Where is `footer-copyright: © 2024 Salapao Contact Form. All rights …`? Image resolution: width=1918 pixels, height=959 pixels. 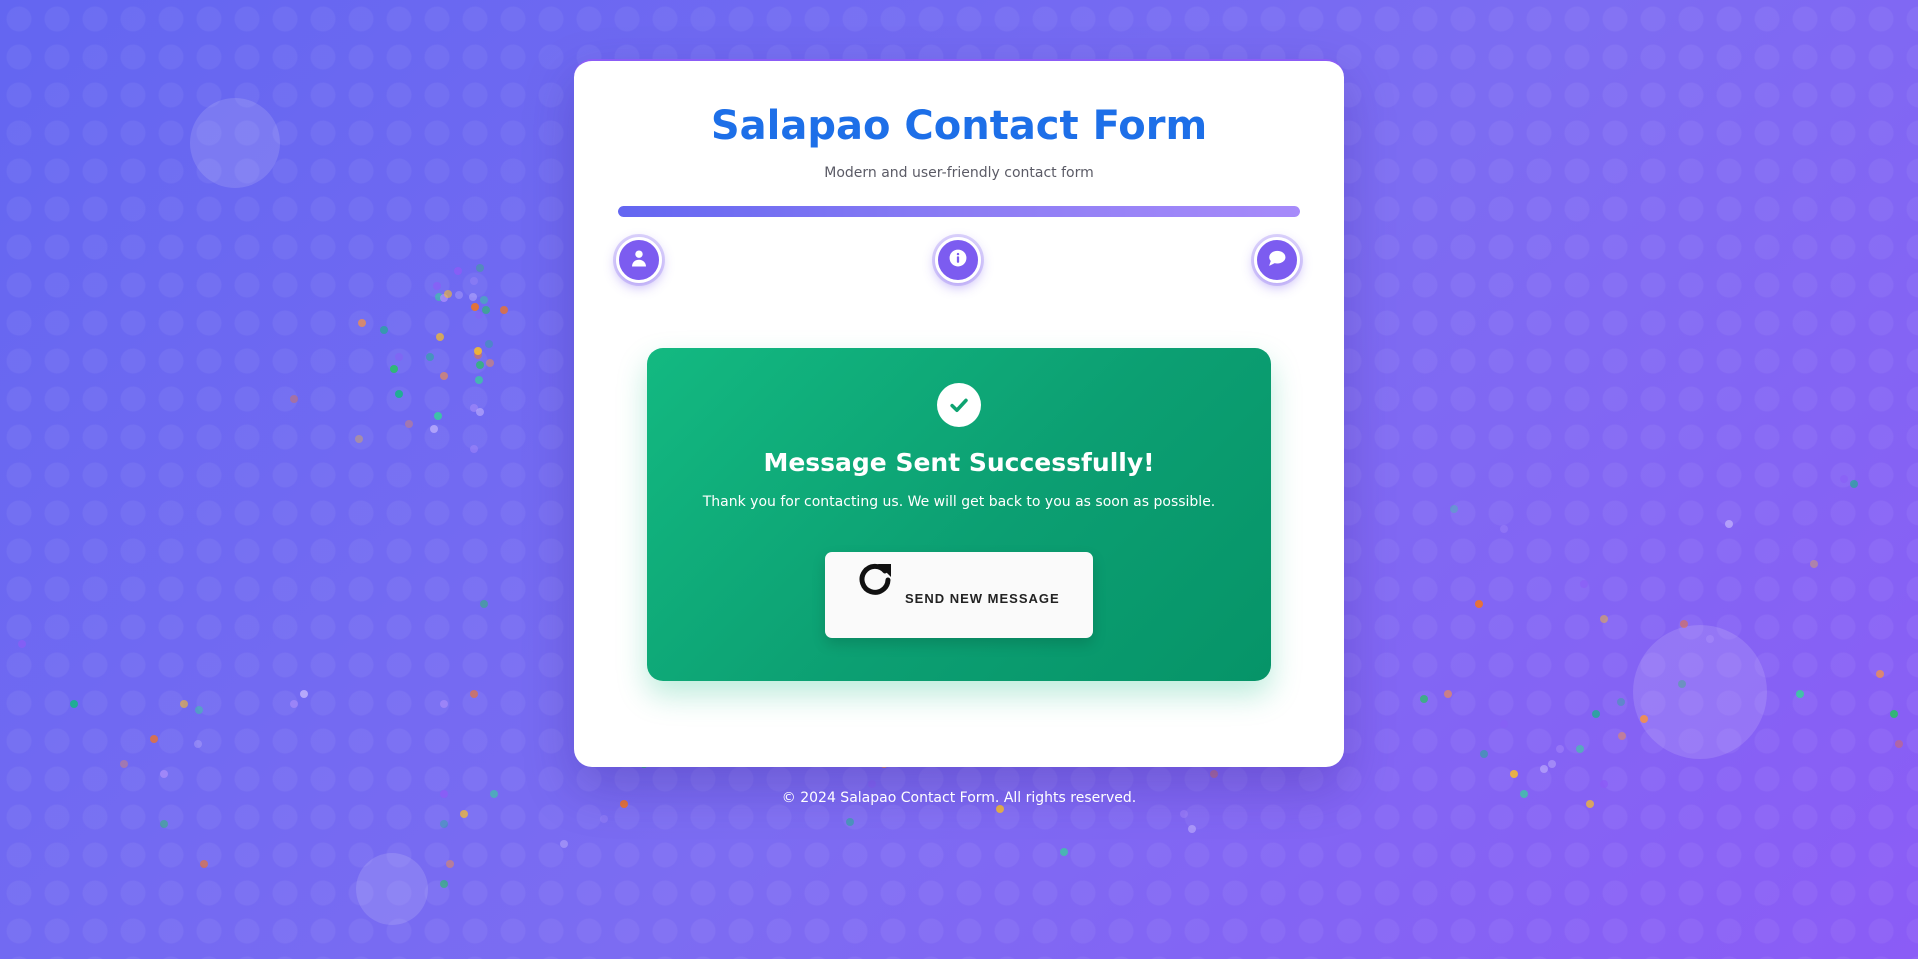 footer-copyright: © 2024 Salapao Contact Form. All rights … is located at coordinates (959, 798).